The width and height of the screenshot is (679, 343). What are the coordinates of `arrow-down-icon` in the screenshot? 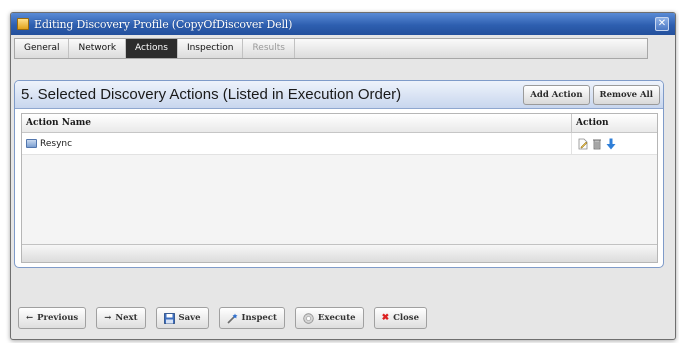 It's located at (611, 144).